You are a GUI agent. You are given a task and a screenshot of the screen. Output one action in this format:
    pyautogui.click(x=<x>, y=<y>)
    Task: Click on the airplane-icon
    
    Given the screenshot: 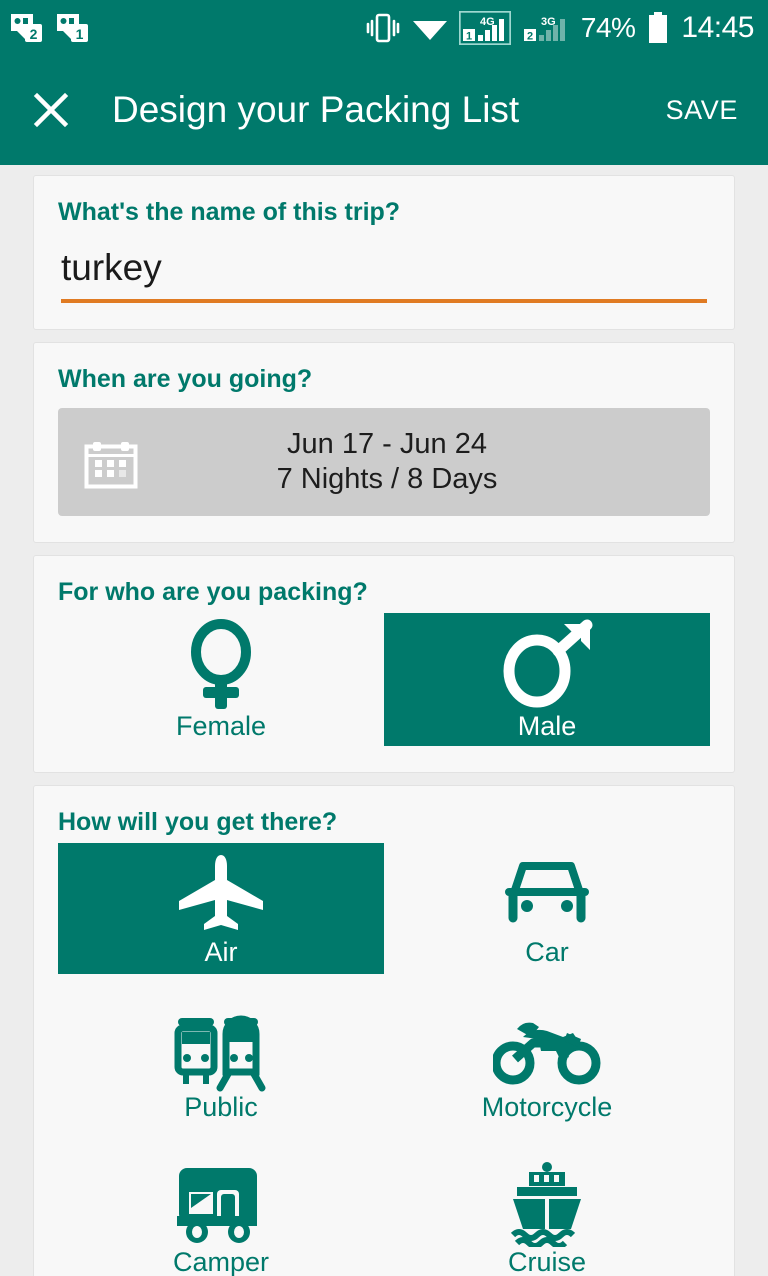 What is the action you would take?
    pyautogui.click(x=221, y=894)
    